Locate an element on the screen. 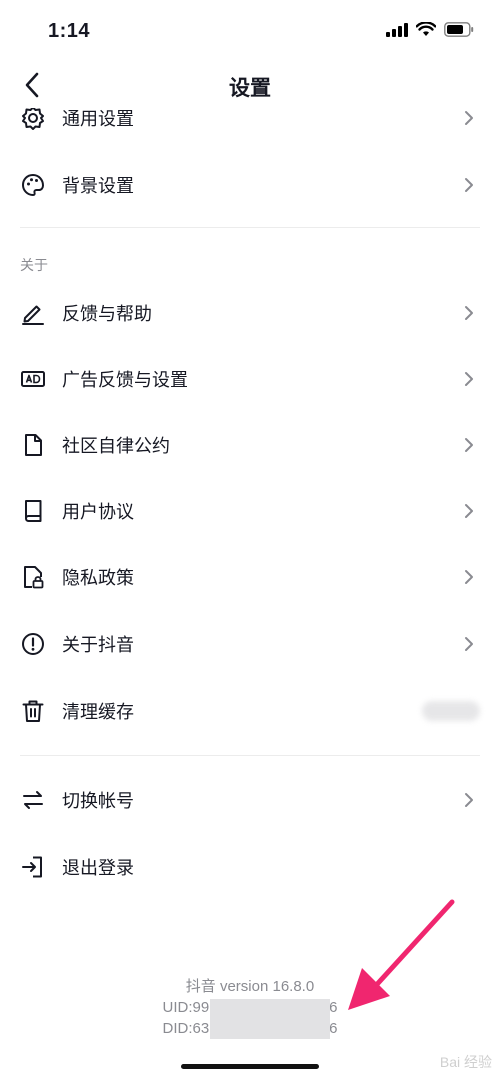  info-icon is located at coordinates (33, 644).